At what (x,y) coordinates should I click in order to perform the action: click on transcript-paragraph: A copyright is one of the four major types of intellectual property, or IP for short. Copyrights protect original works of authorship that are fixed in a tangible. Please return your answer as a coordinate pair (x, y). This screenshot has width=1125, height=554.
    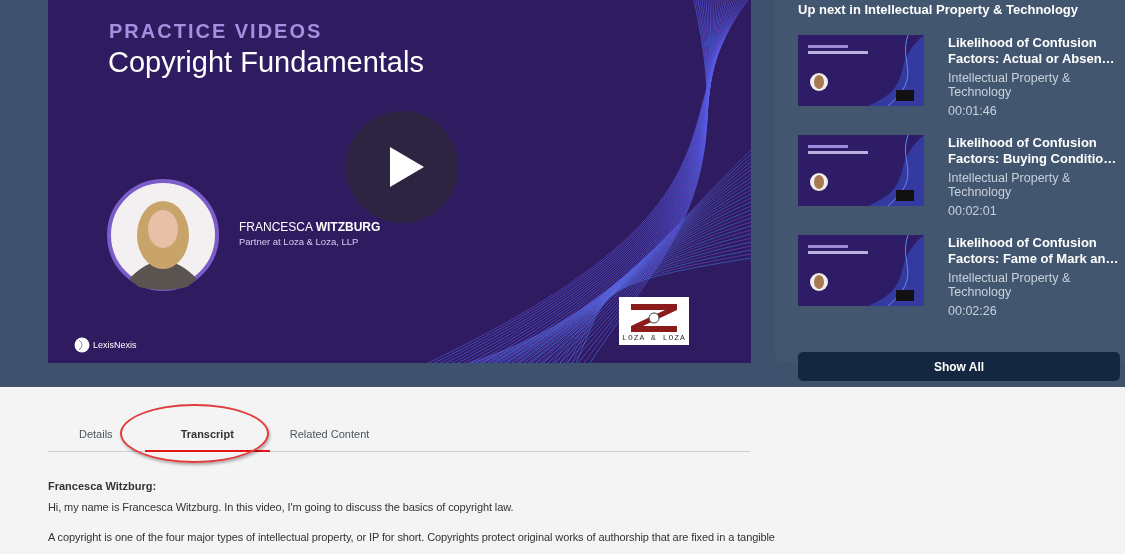
    Looking at the image, I should click on (412, 537).